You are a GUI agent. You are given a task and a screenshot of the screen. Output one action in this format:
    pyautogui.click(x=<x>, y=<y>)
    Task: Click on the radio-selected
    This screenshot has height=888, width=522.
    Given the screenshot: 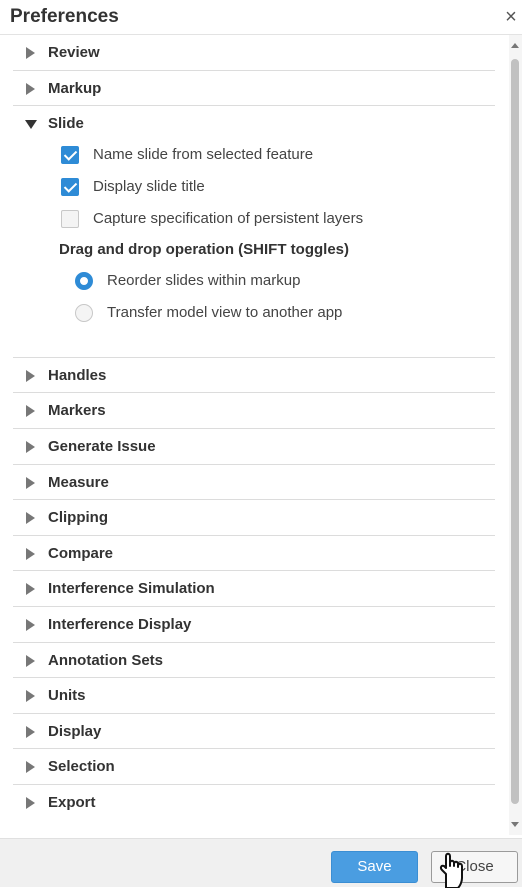 What is the action you would take?
    pyautogui.click(x=84, y=280)
    